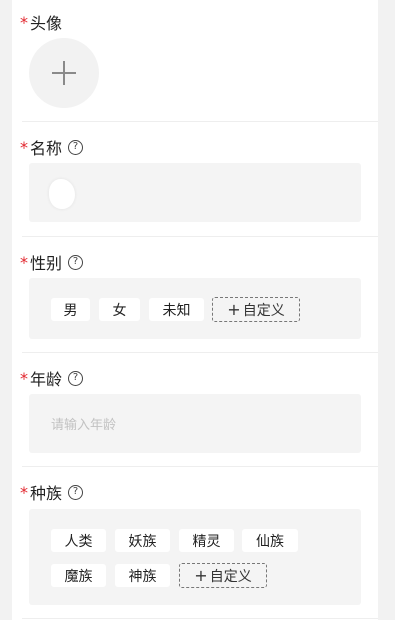 The width and height of the screenshot is (395, 620). I want to click on race-option-god: 神族, so click(142, 575).